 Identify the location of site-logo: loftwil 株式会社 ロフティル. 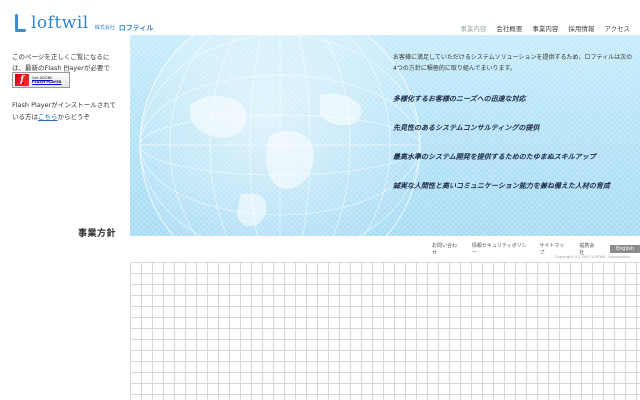
(83, 23).